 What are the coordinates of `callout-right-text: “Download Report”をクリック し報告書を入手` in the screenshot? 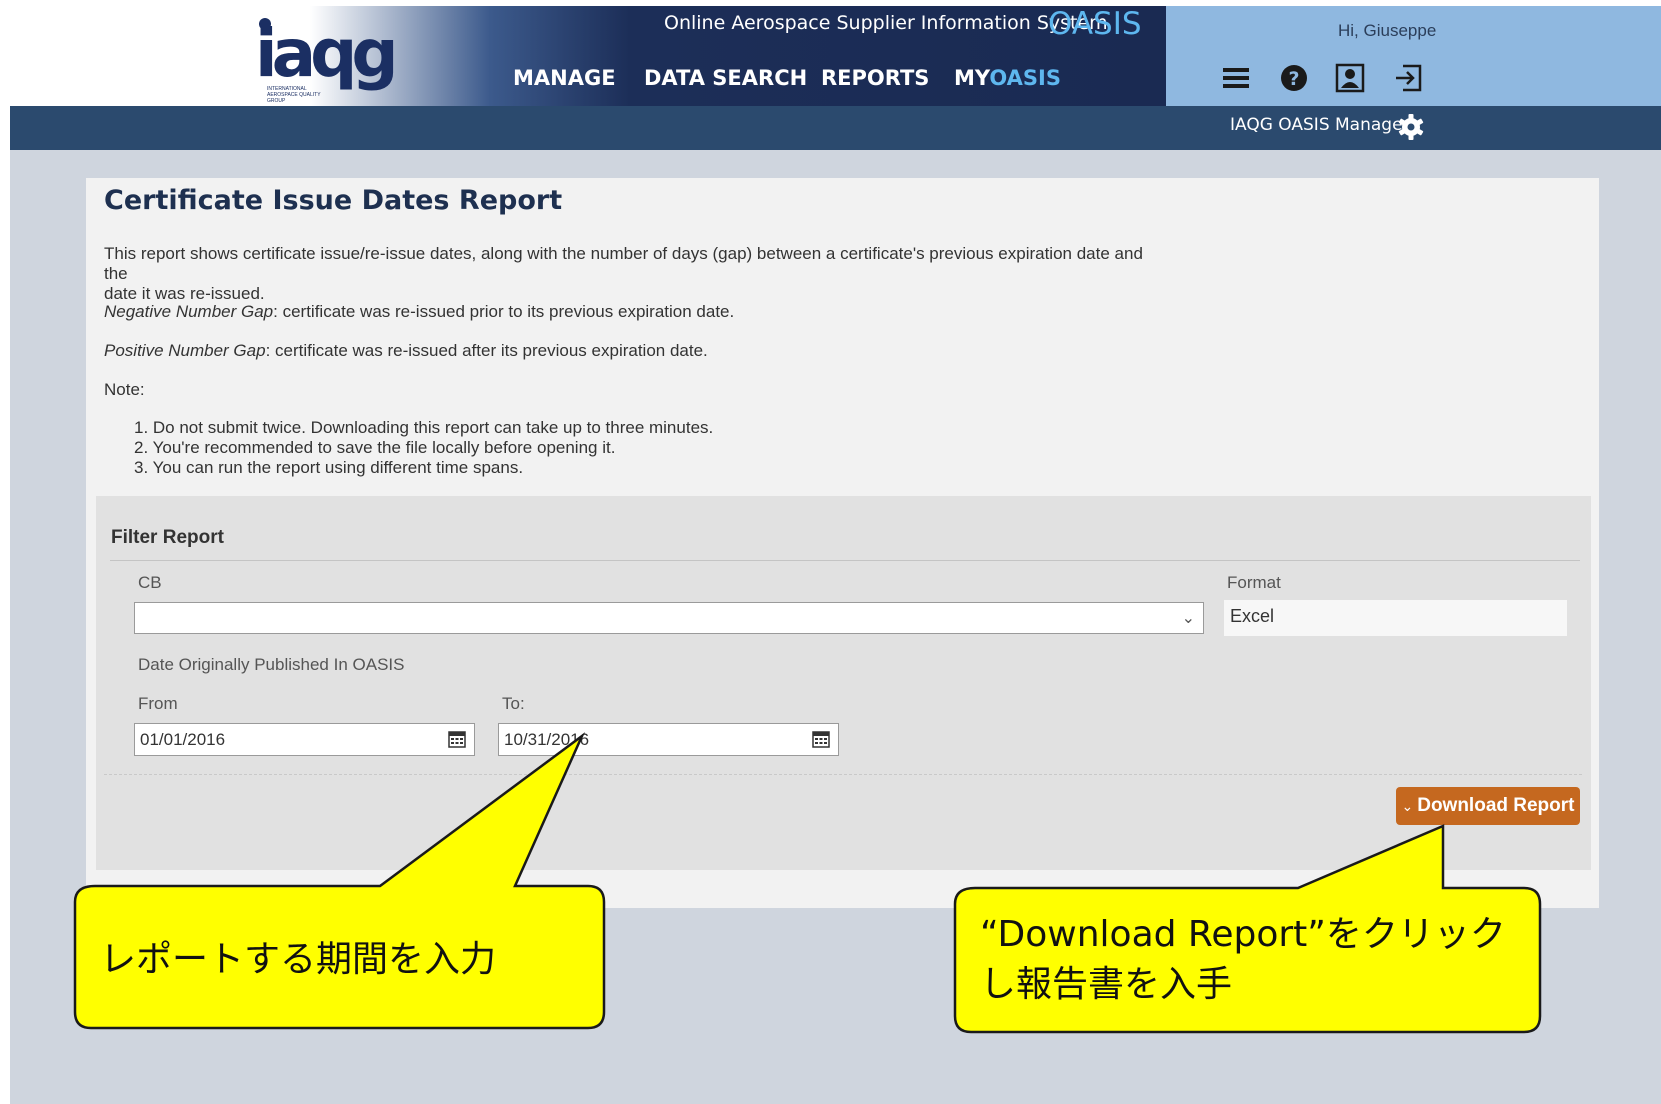 It's located at (1243, 960).